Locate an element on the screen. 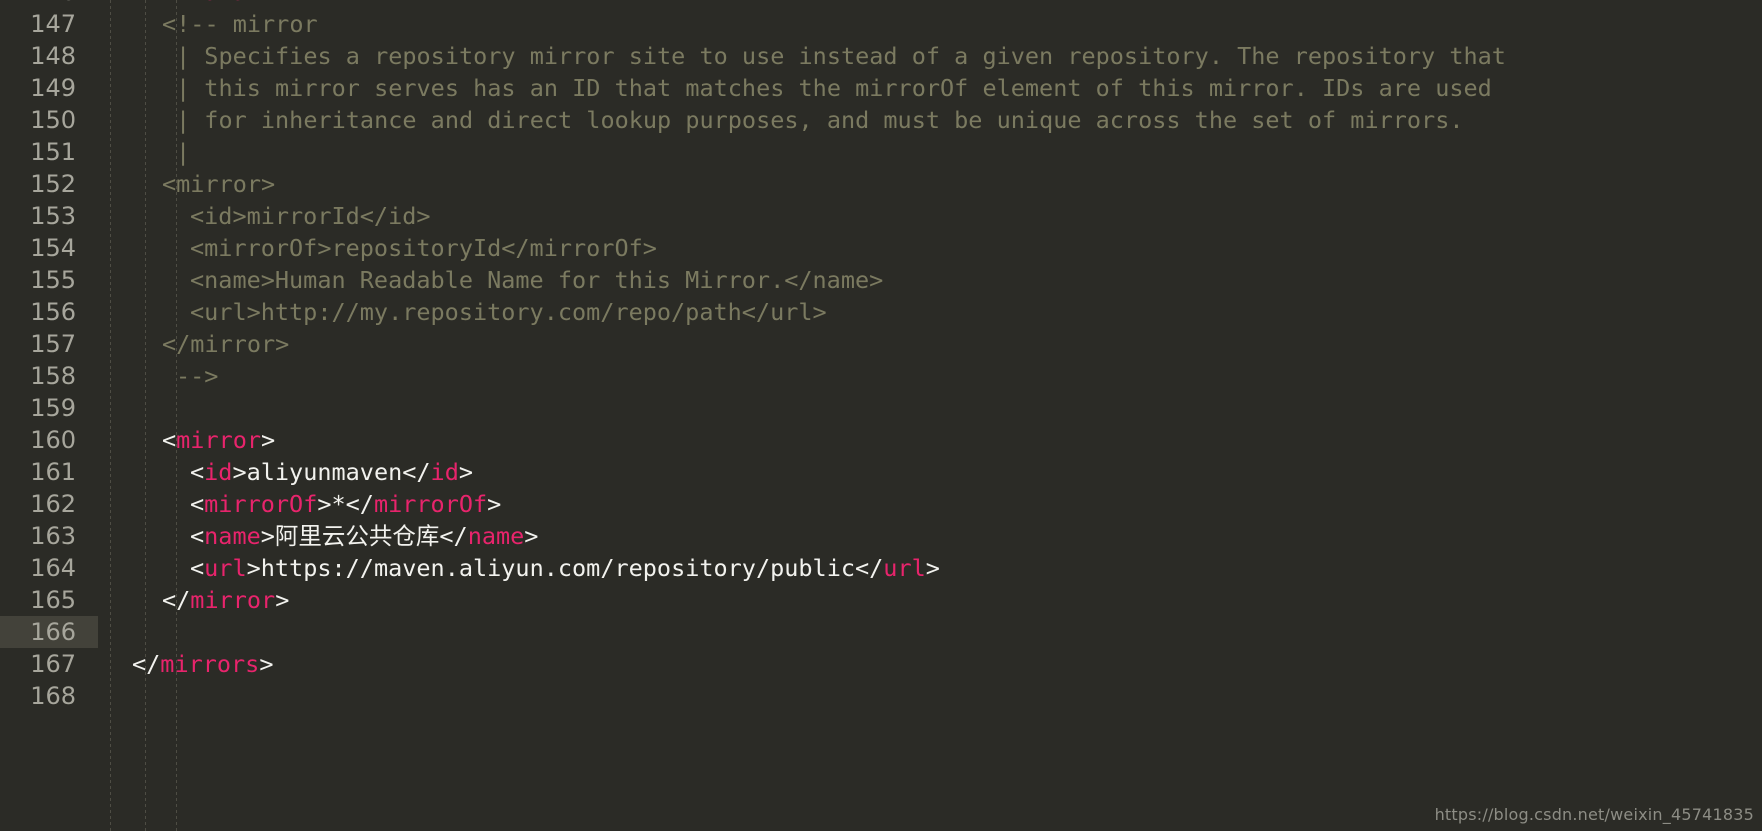  code-line-157: </mirror> is located at coordinates (225, 344).